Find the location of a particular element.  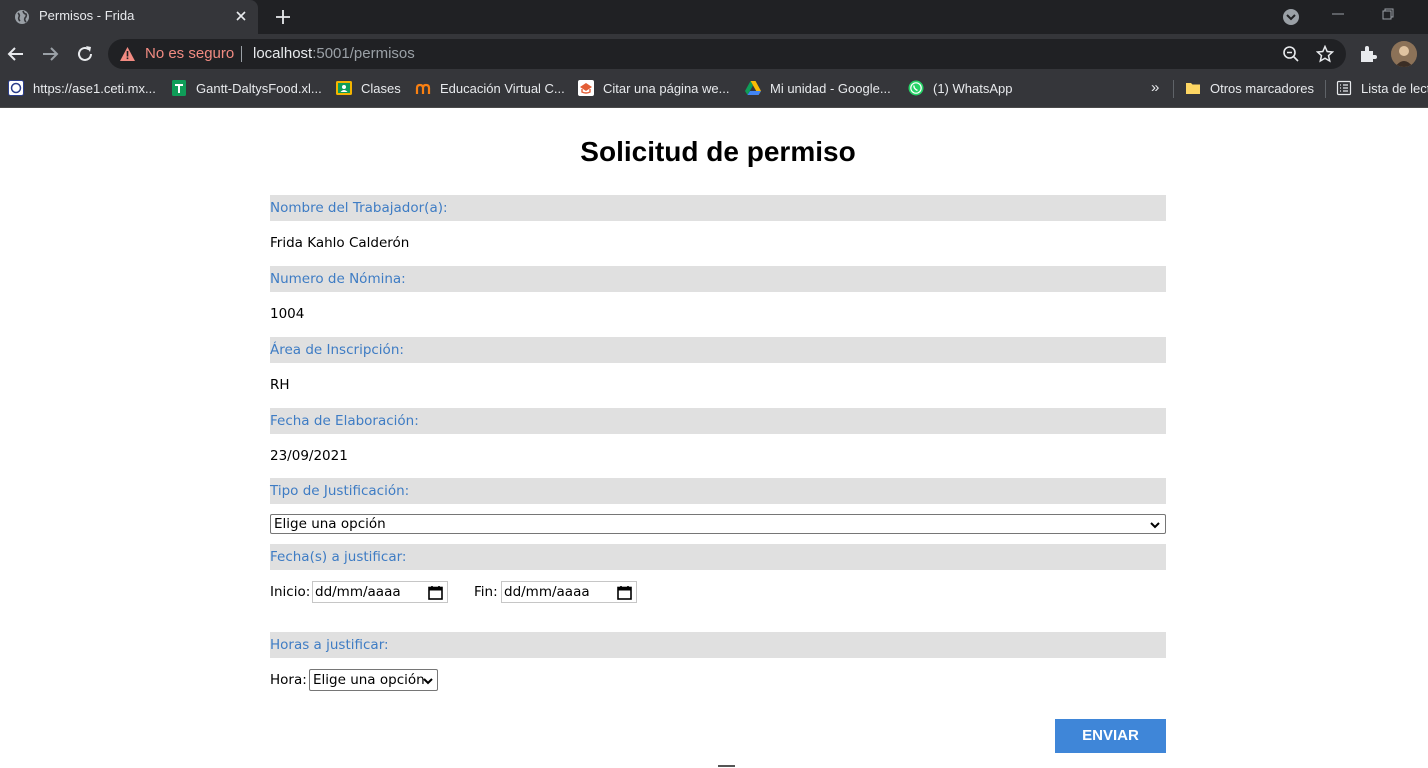

payroll-number-label: Numero de Nómina: is located at coordinates (718, 279).